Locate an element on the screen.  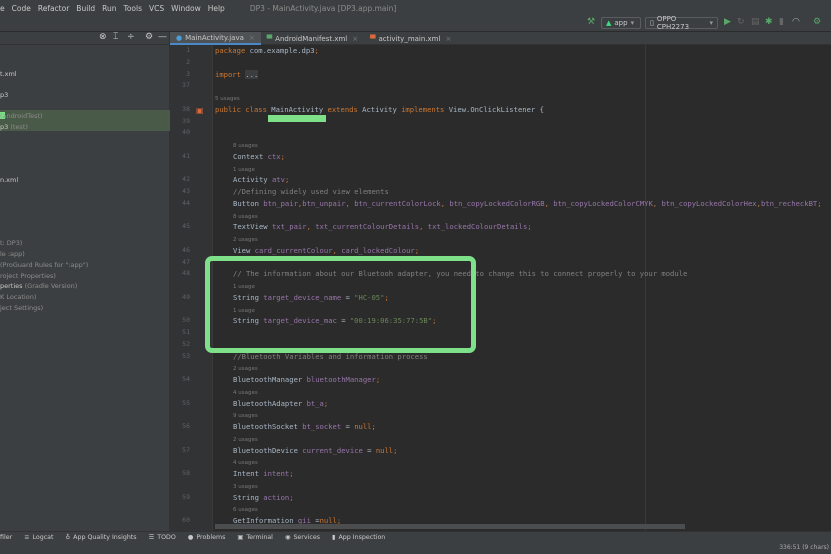
project-tree-item: ject Settings) is located at coordinates (21, 308).